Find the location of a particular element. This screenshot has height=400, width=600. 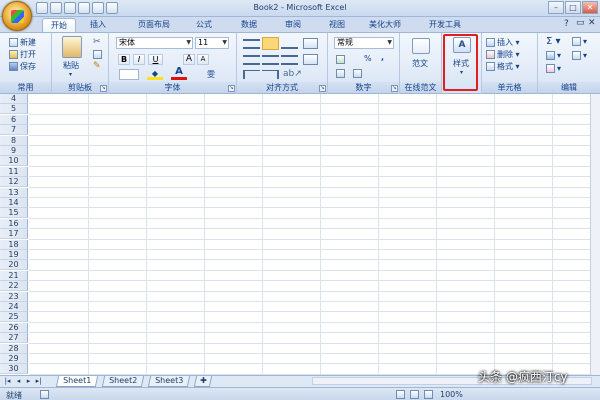

tab-review: 审阅 is located at coordinates (293, 25).